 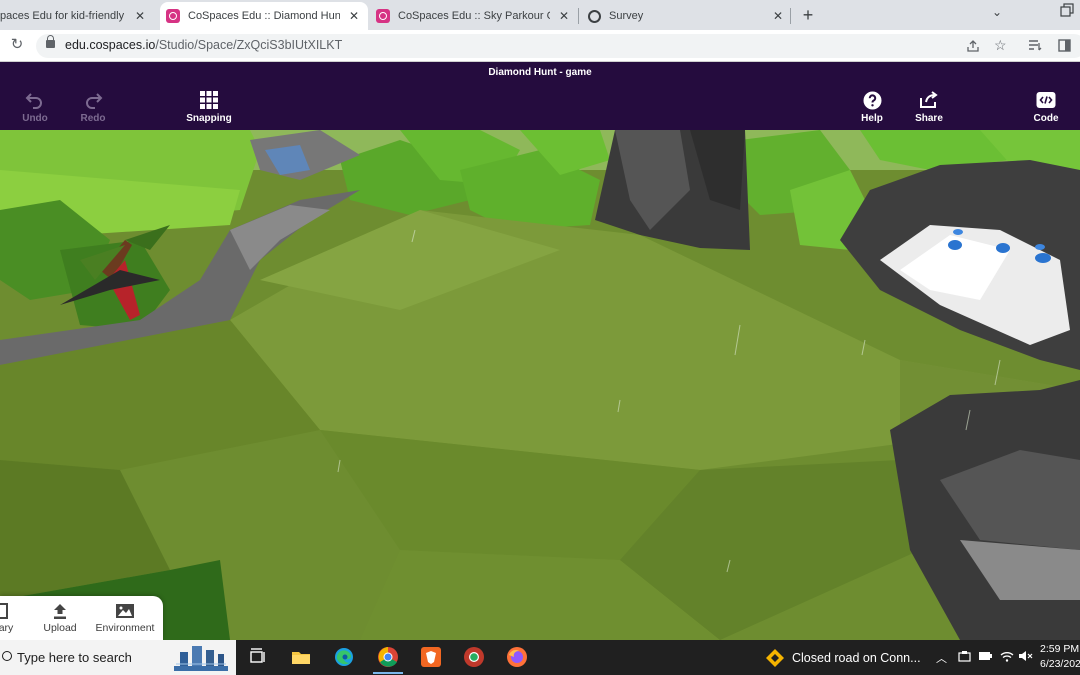 What do you see at coordinates (941, 658) in the screenshot?
I see `tray-overflow-icon: ︿` at bounding box center [941, 658].